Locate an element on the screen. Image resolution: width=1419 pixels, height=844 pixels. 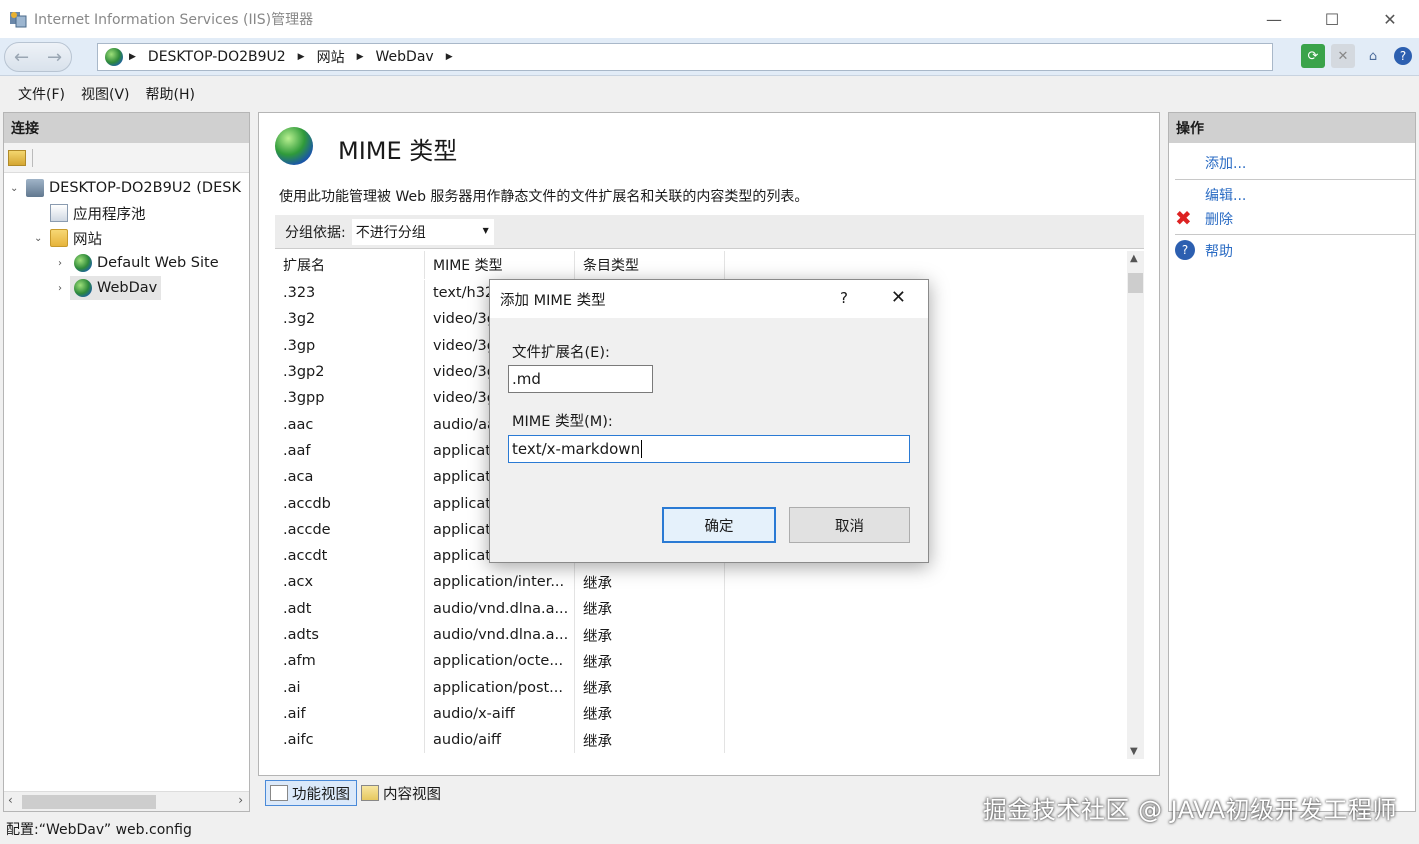
back-arrow-icon: ← is located at coordinates (21, 57).